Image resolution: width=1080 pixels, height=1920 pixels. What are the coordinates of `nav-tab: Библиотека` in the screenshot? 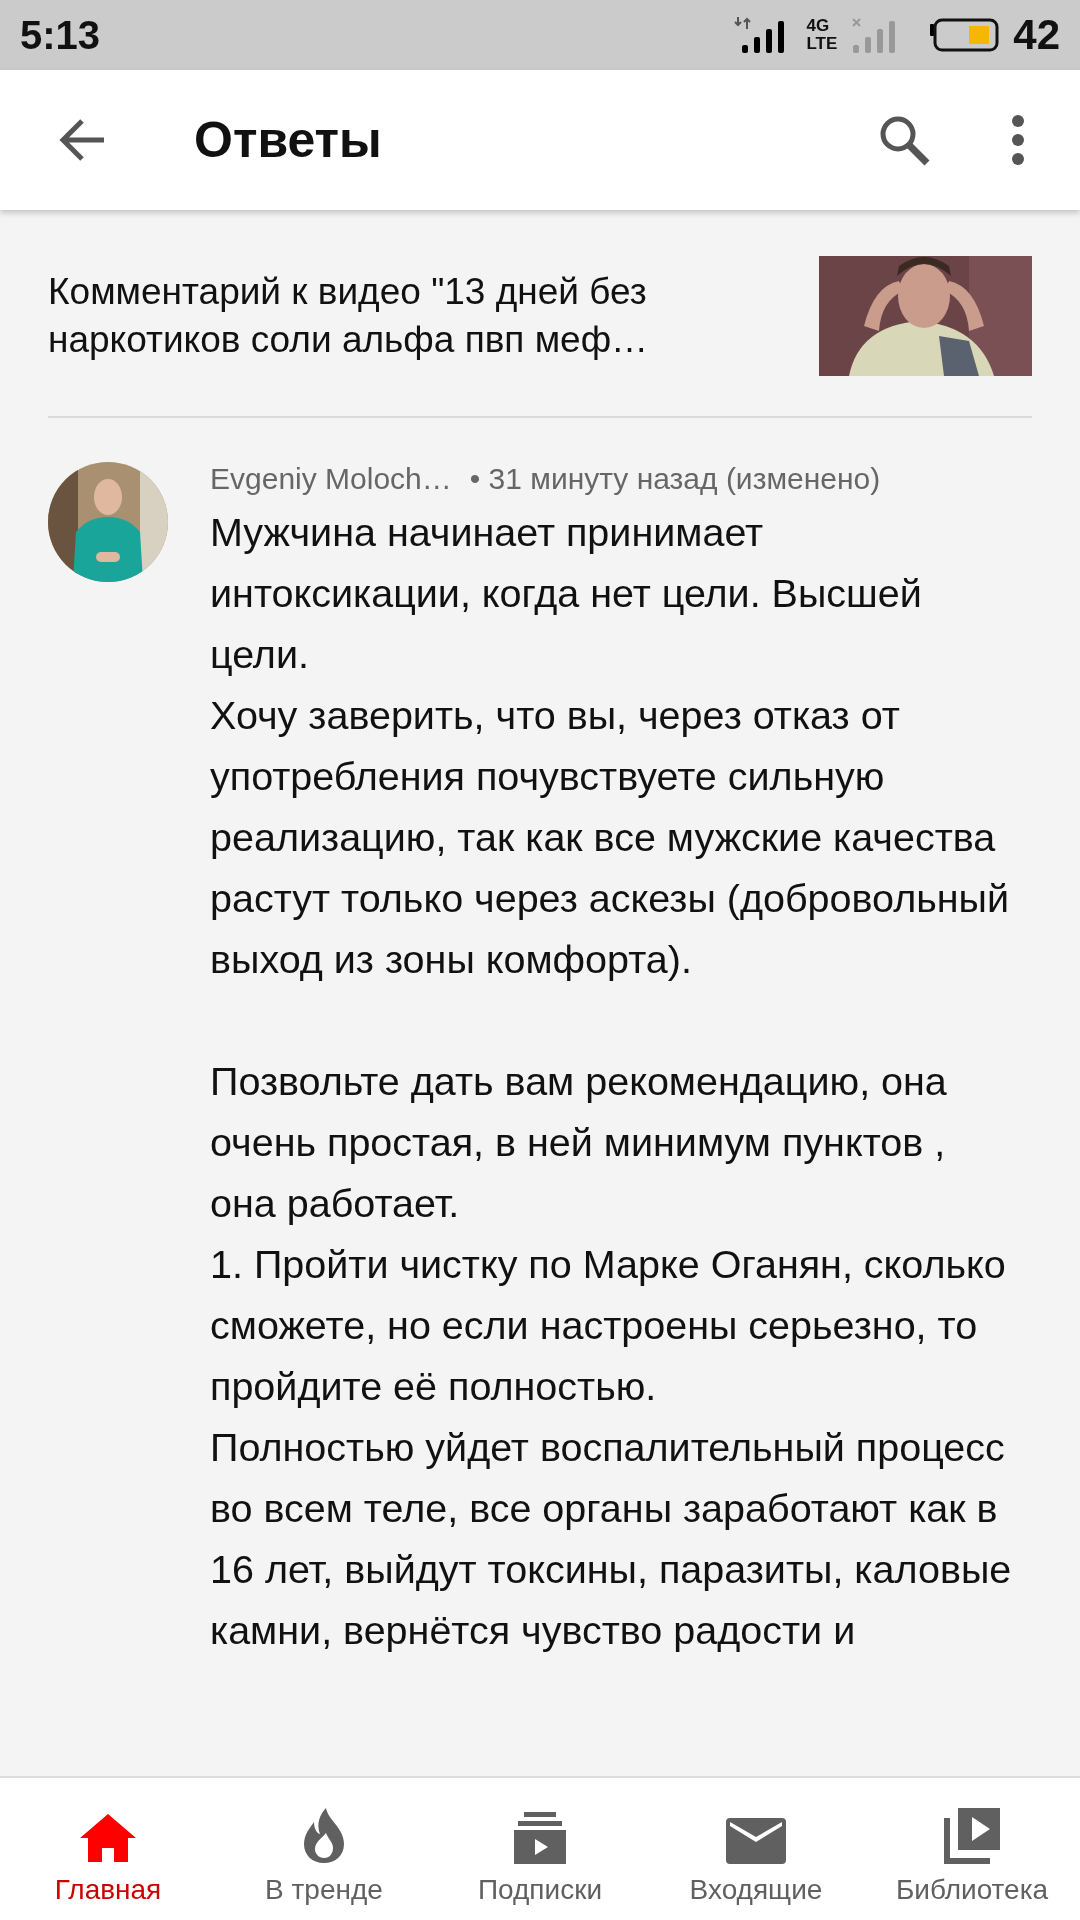 It's located at (972, 1849).